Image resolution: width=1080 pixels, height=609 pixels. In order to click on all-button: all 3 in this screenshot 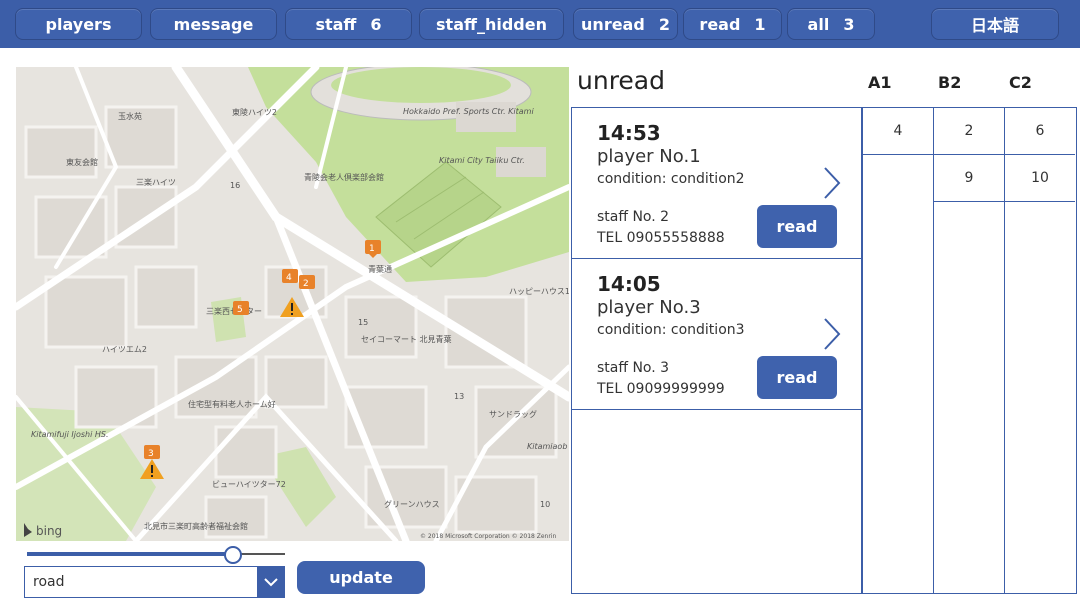, I will do `click(831, 24)`.